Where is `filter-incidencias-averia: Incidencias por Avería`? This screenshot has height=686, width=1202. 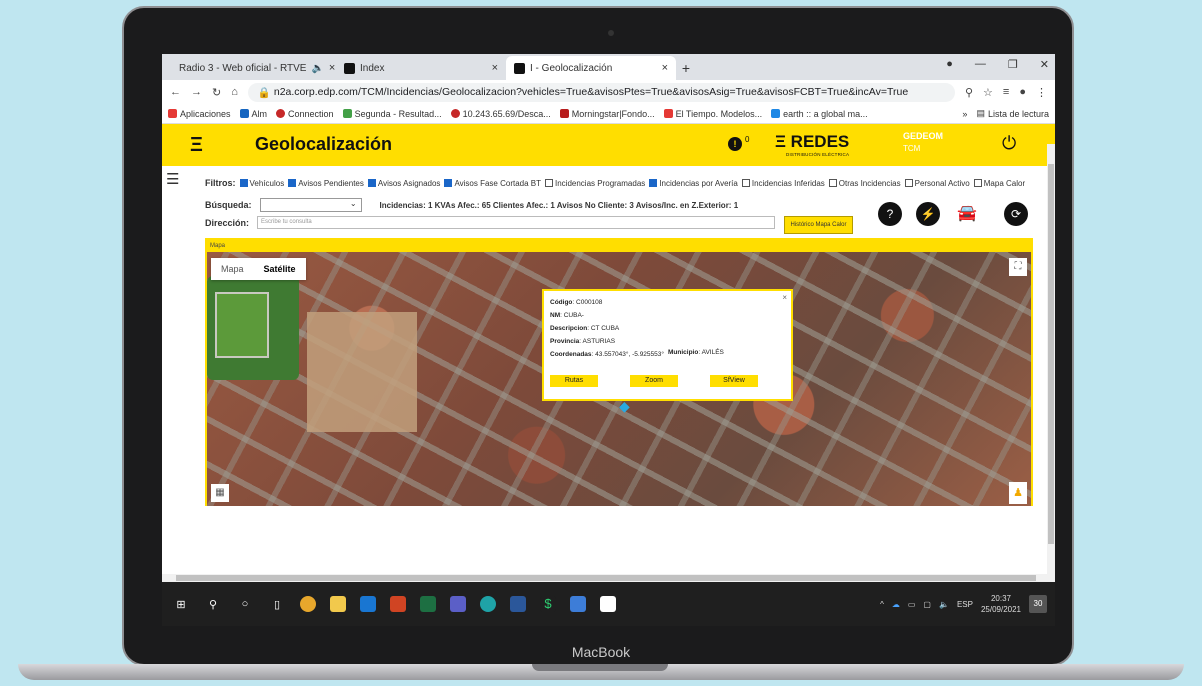
filter-incidencias-averia: Incidencias por Avería is located at coordinates (693, 183).